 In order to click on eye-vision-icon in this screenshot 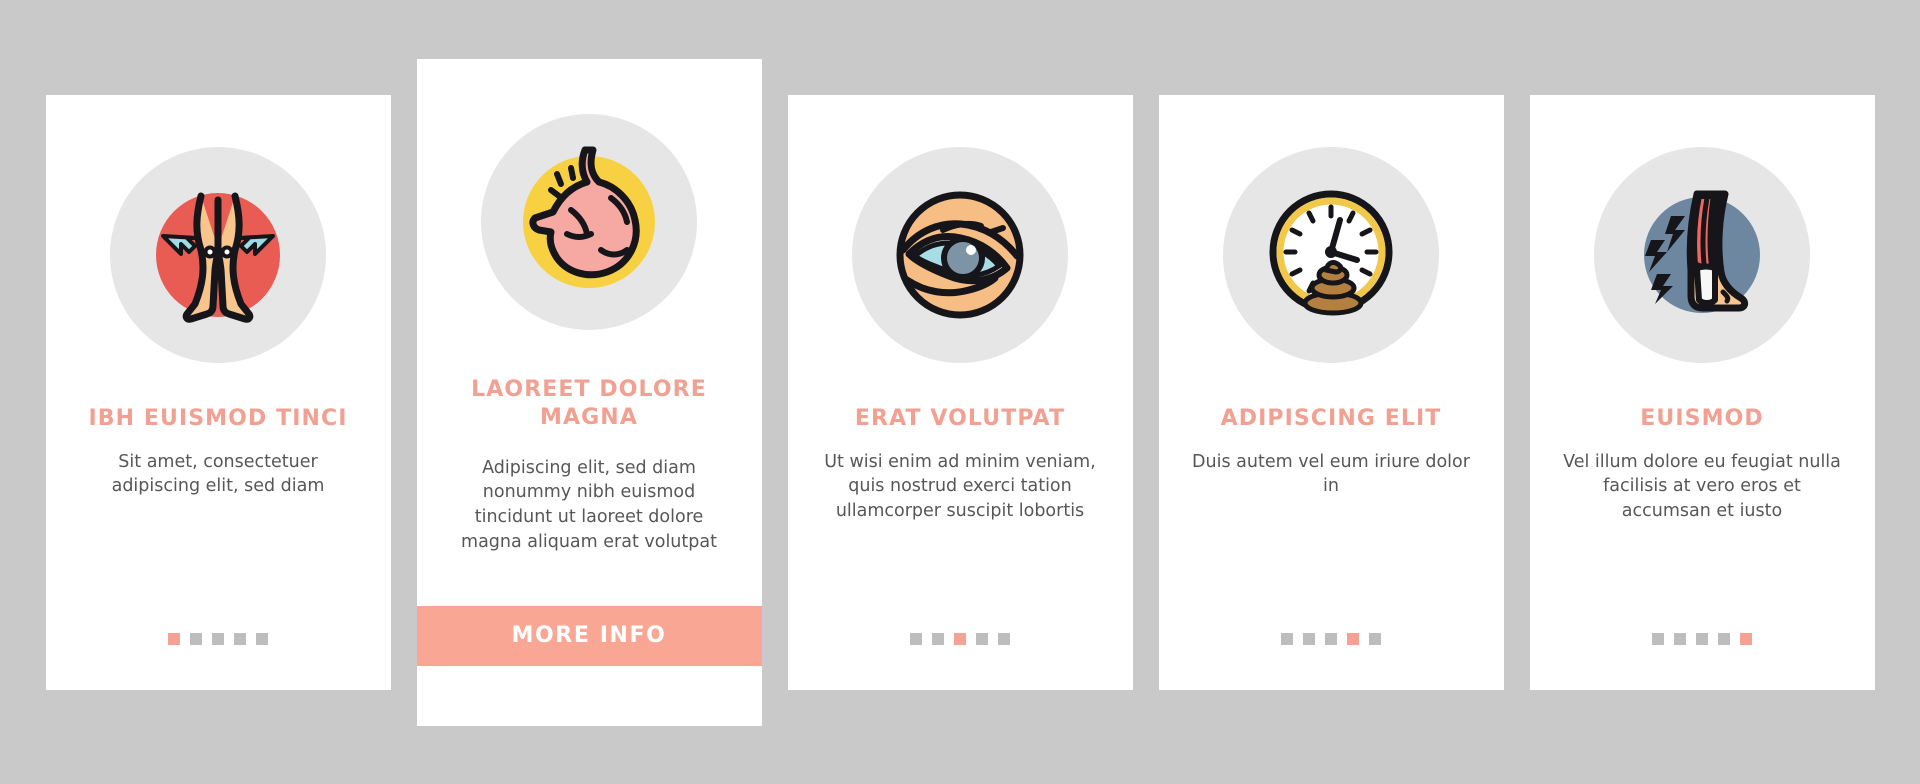, I will do `click(960, 254)`.